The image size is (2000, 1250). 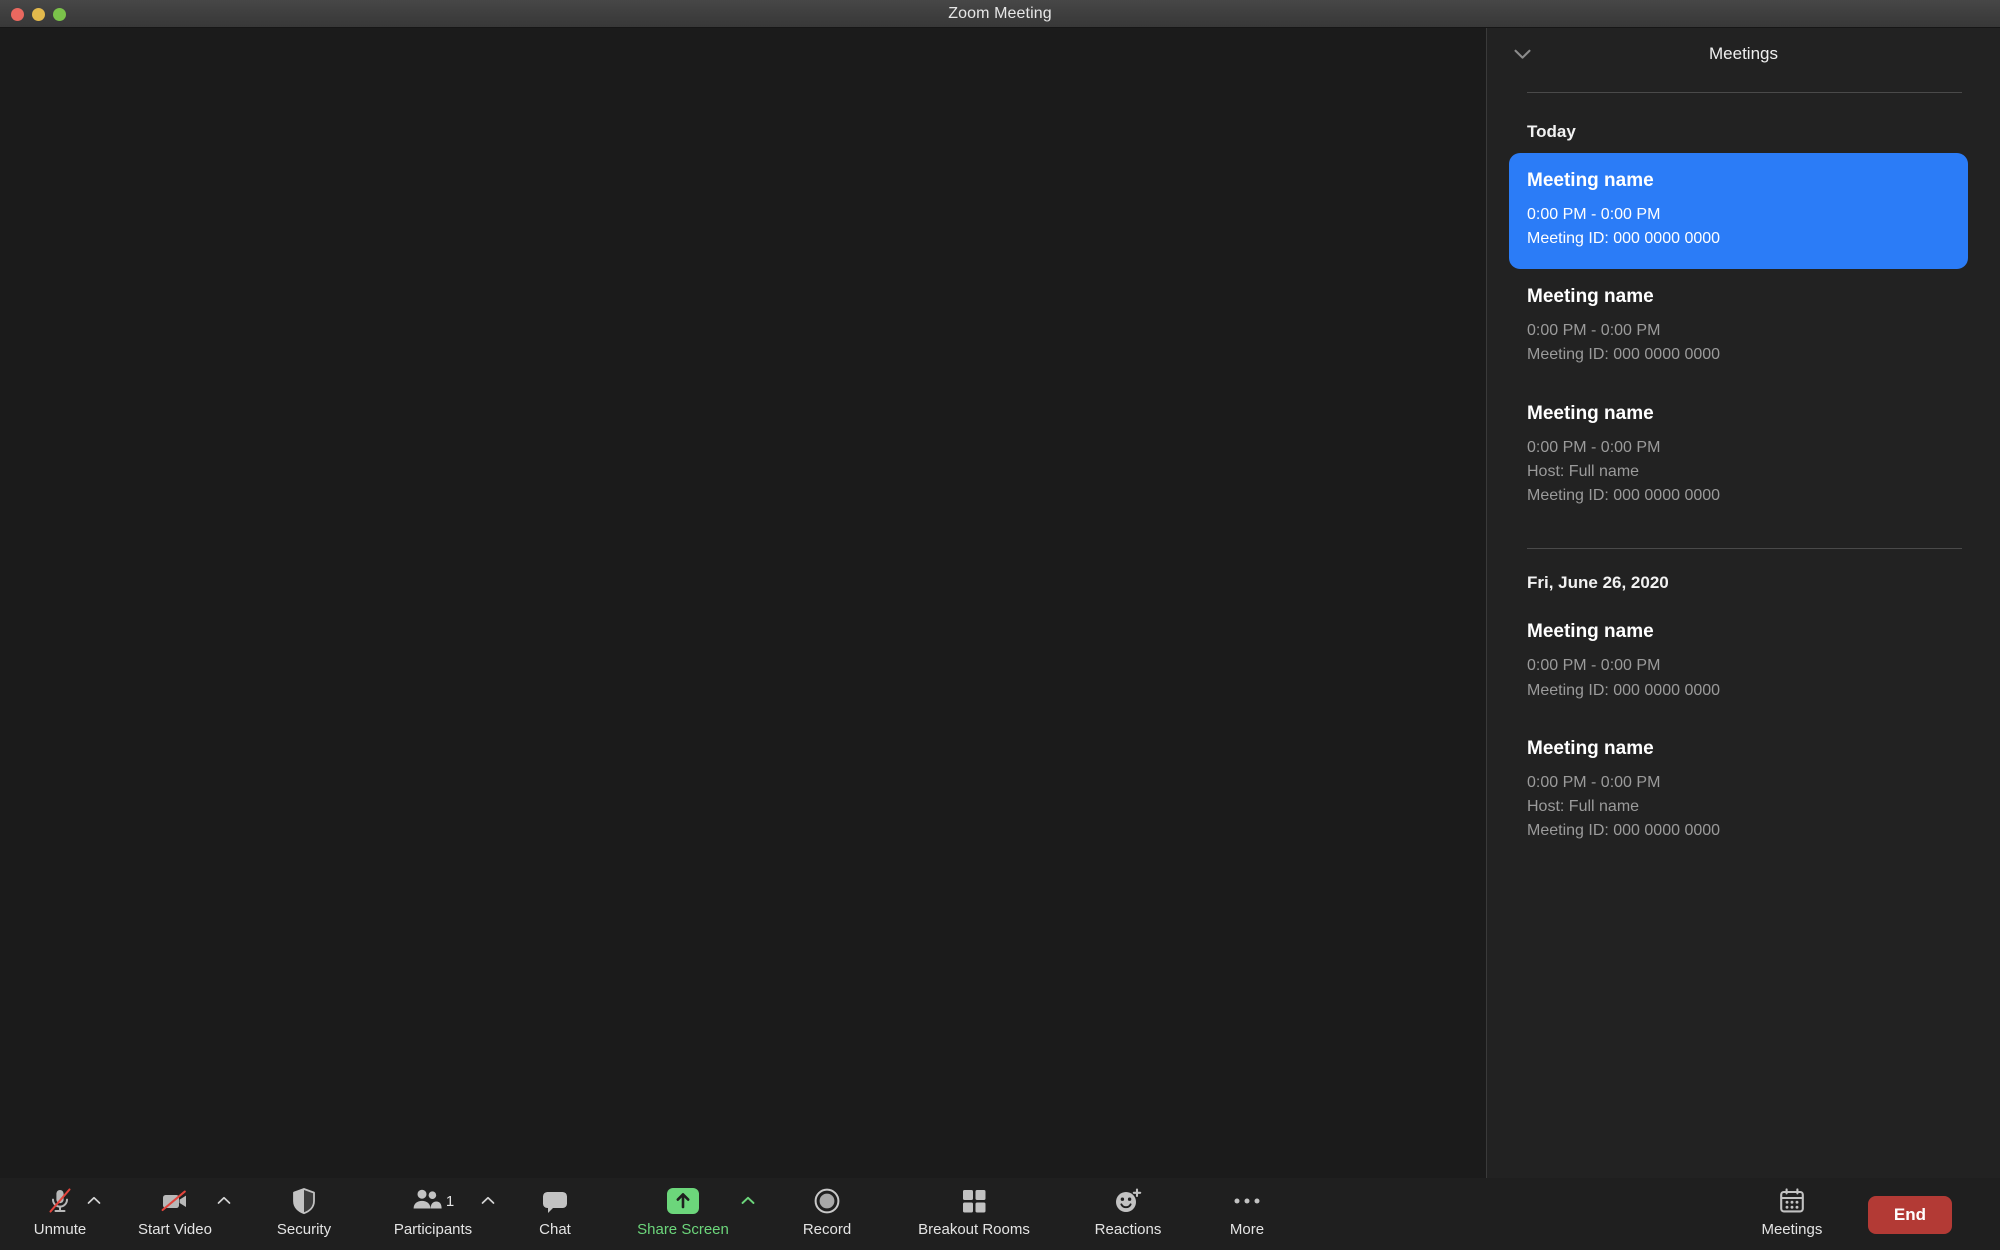 What do you see at coordinates (1792, 1201) in the screenshot?
I see `calendar-icon` at bounding box center [1792, 1201].